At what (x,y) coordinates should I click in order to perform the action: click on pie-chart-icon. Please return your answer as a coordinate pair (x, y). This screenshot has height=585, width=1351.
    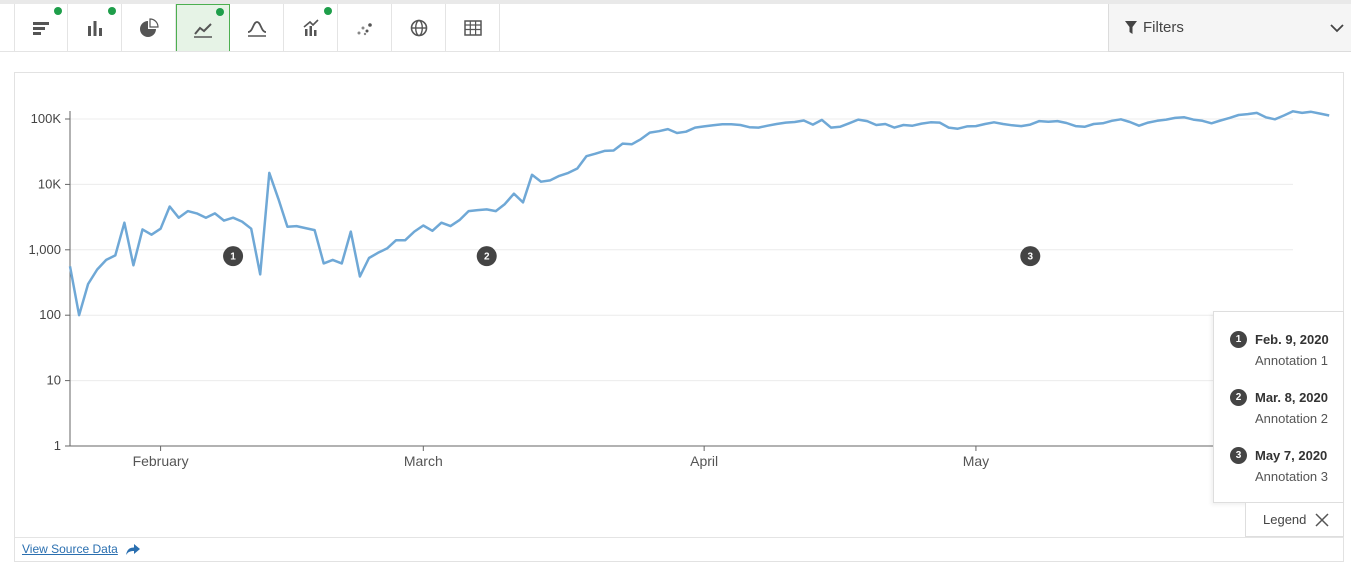
    Looking at the image, I should click on (149, 27).